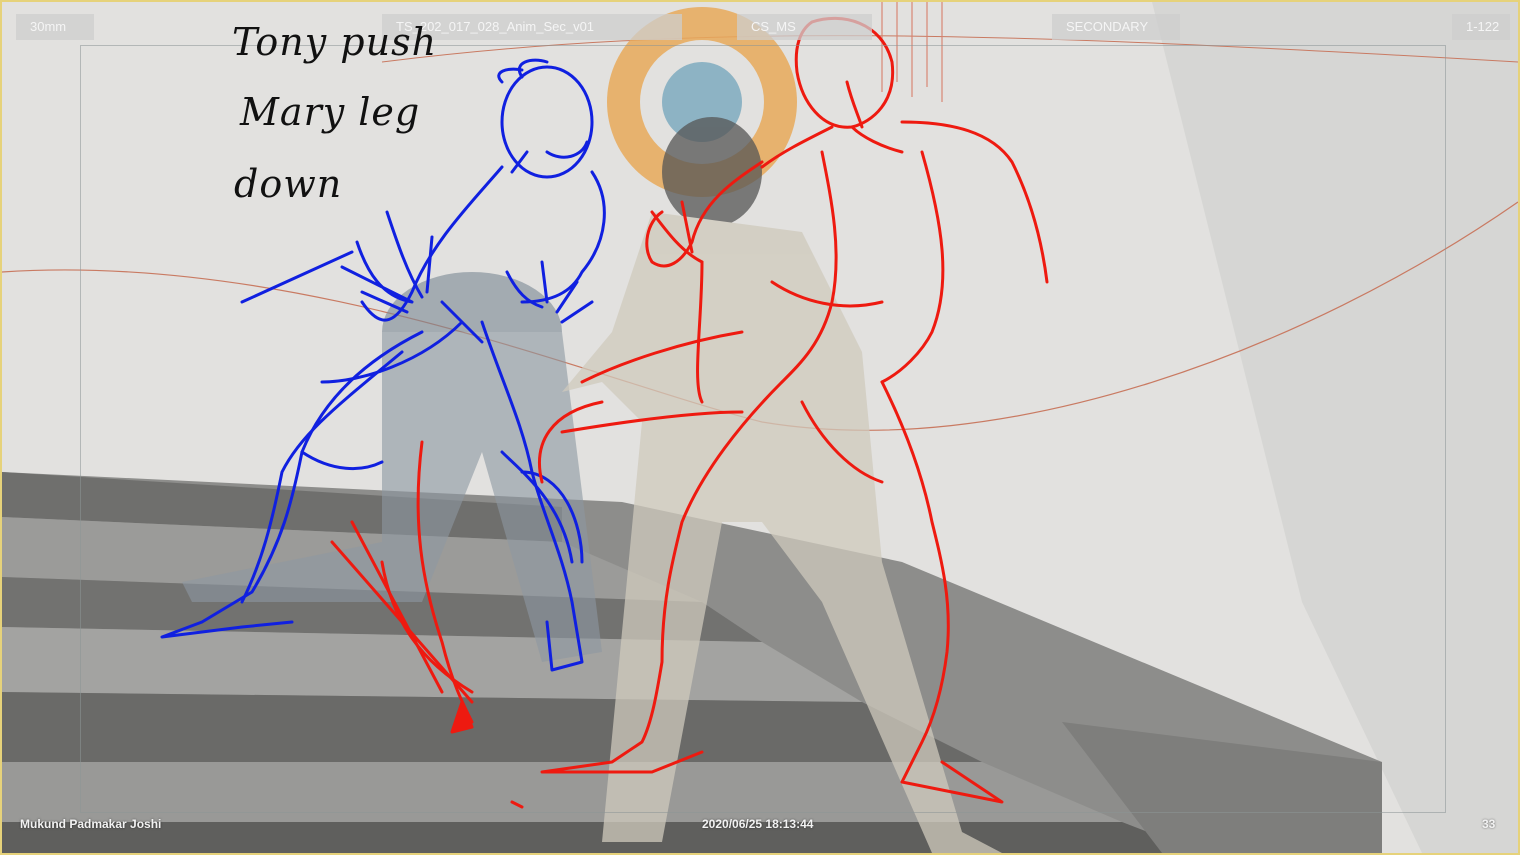  I want to click on note-line-1: Tony push, so click(335, 42).